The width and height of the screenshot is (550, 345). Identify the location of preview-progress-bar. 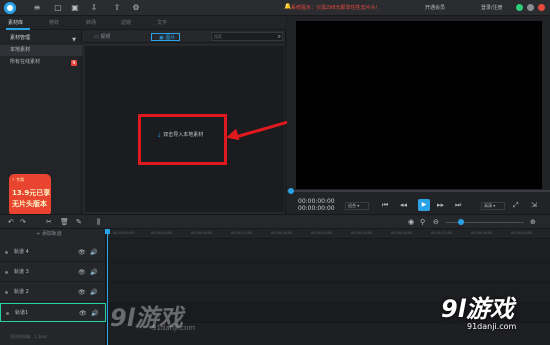
(418, 191).